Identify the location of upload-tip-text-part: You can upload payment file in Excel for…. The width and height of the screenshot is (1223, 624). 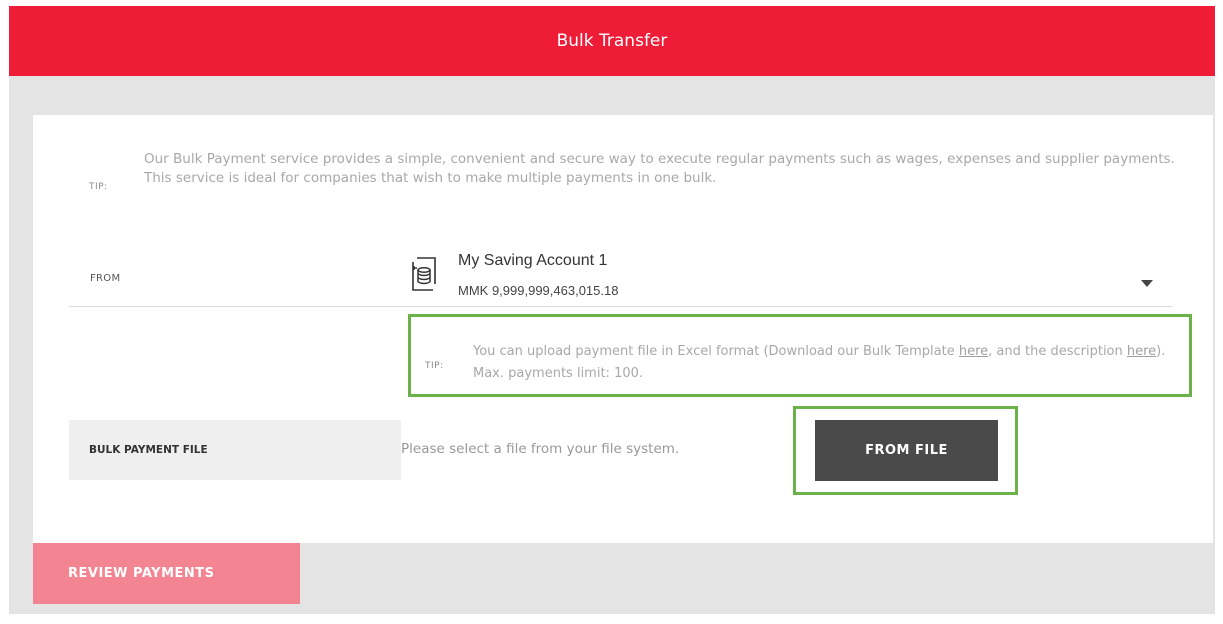
(716, 351).